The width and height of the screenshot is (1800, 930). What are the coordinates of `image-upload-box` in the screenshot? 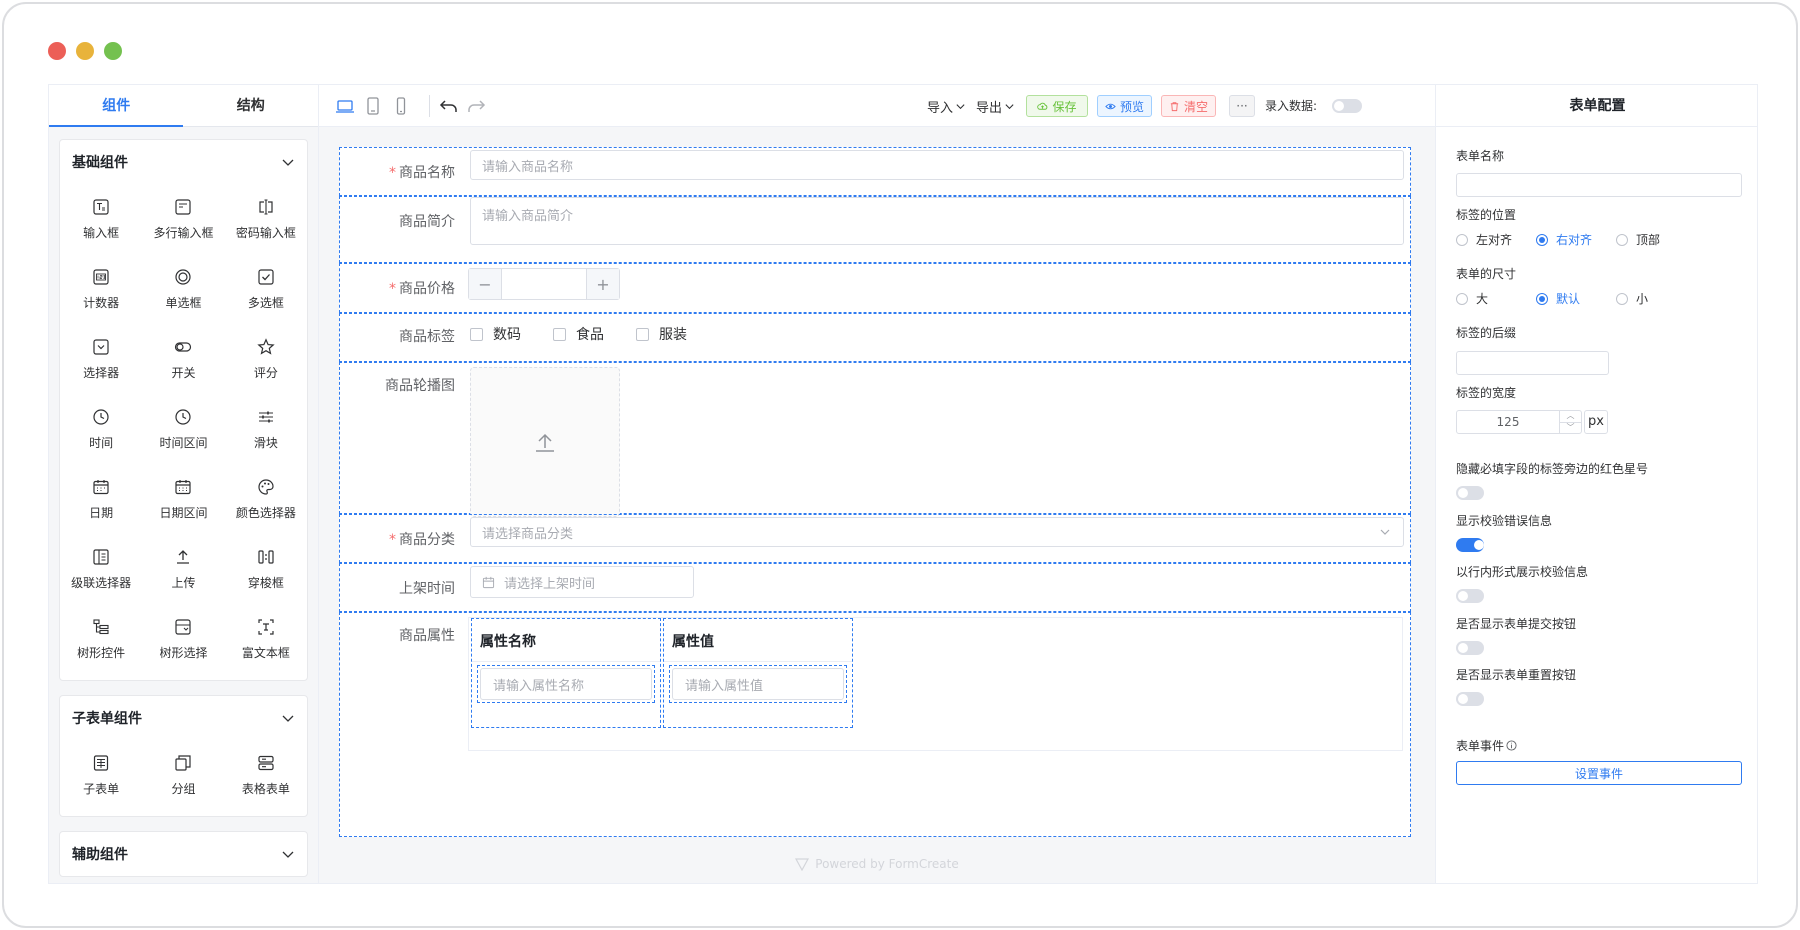 It's located at (545, 442).